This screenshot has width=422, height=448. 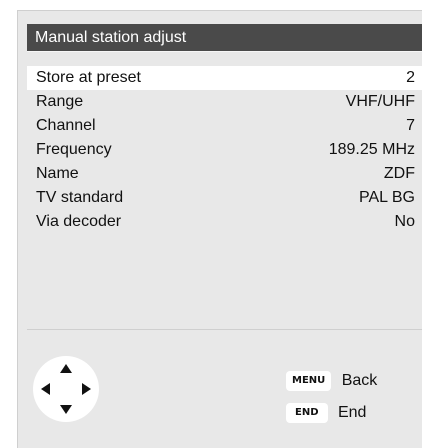 What do you see at coordinates (224, 38) in the screenshot?
I see `menu-title: Manual station adjust` at bounding box center [224, 38].